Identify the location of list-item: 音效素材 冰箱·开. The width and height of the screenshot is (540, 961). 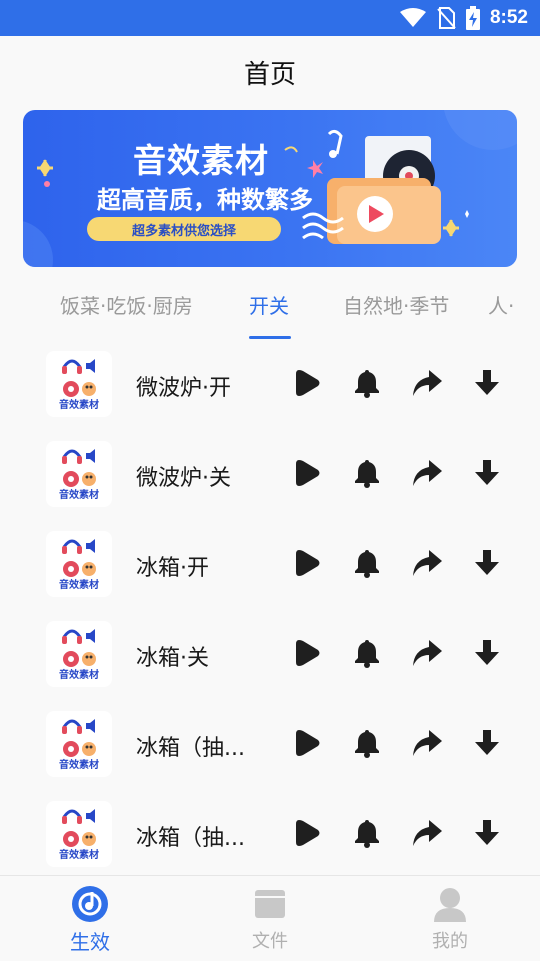
(270, 565).